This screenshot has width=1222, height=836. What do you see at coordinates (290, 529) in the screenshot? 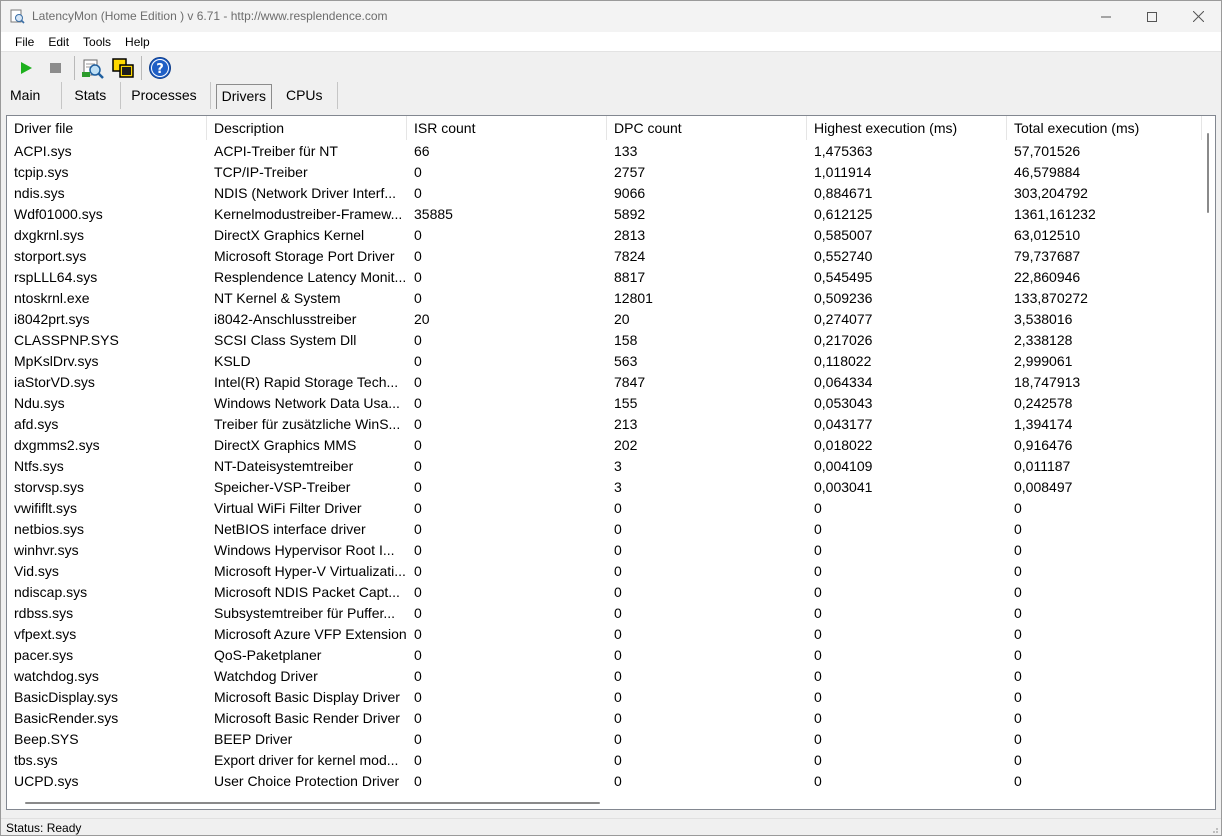
I see `cell-description: NetBIOS interface driver` at bounding box center [290, 529].